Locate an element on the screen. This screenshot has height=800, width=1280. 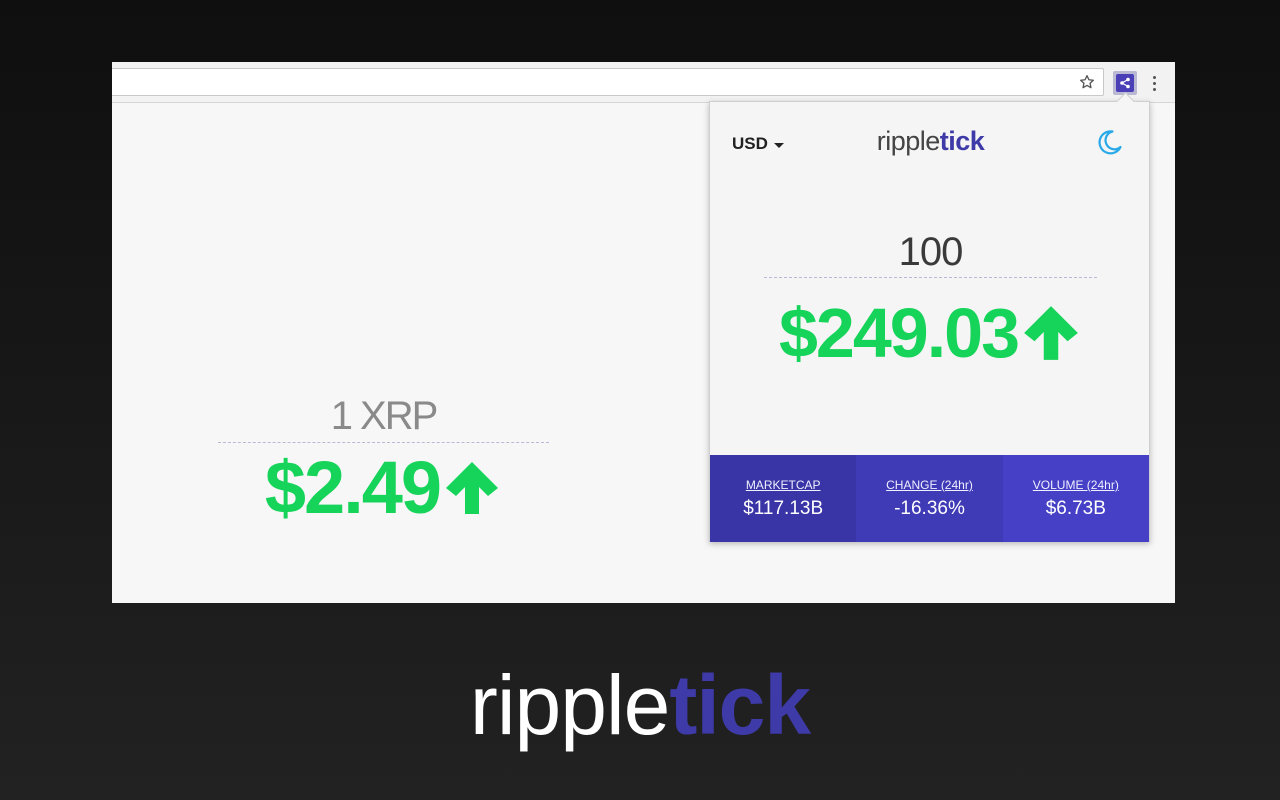
logo-bold: tick is located at coordinates (962, 141).